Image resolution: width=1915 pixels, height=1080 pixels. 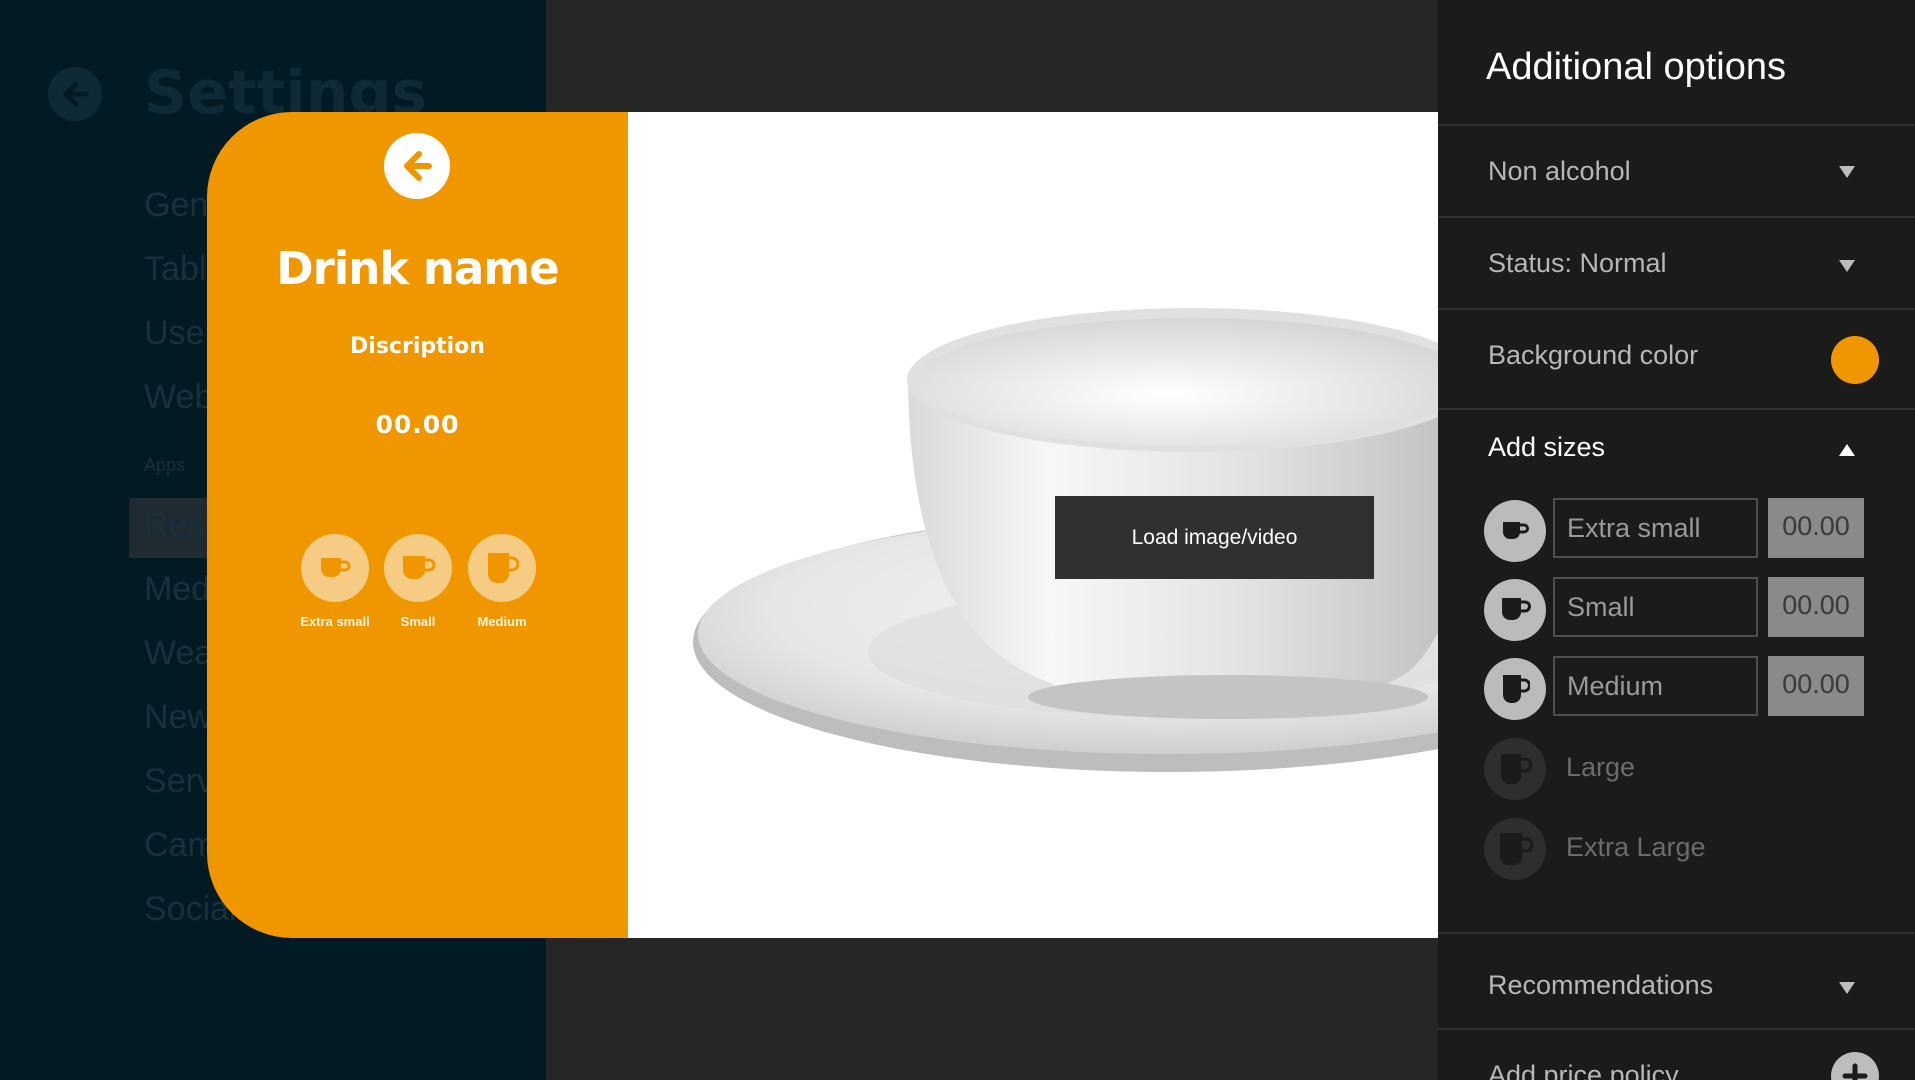 I want to click on status-dropdown: Status: Normal, so click(x=1676, y=263).